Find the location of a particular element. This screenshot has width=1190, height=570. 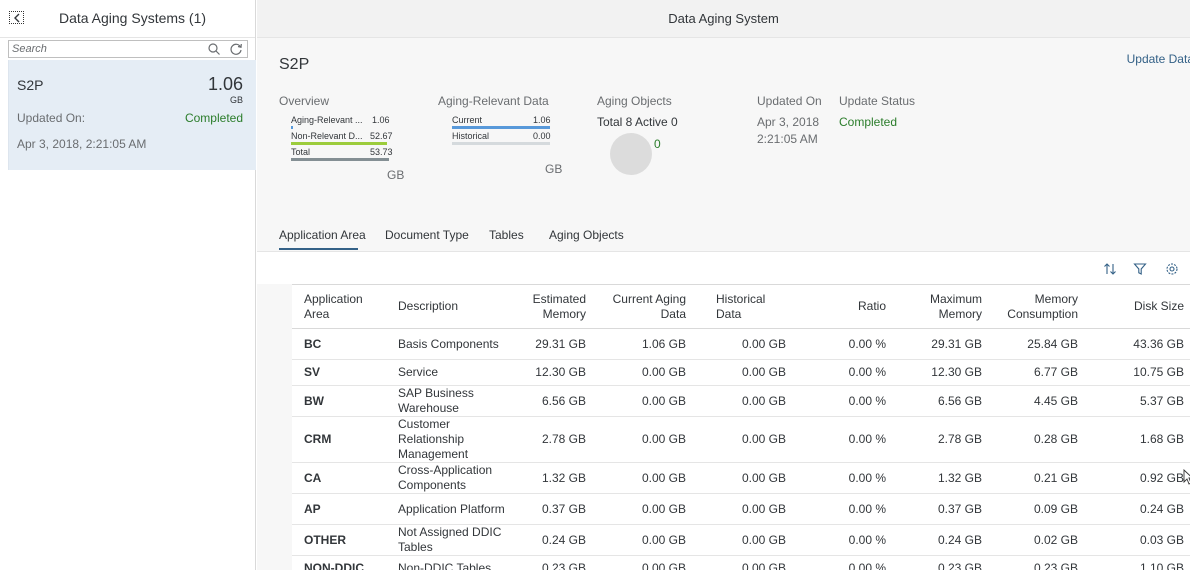

cell-description: Not Assigned DDIC Tables is located at coordinates (458, 540).